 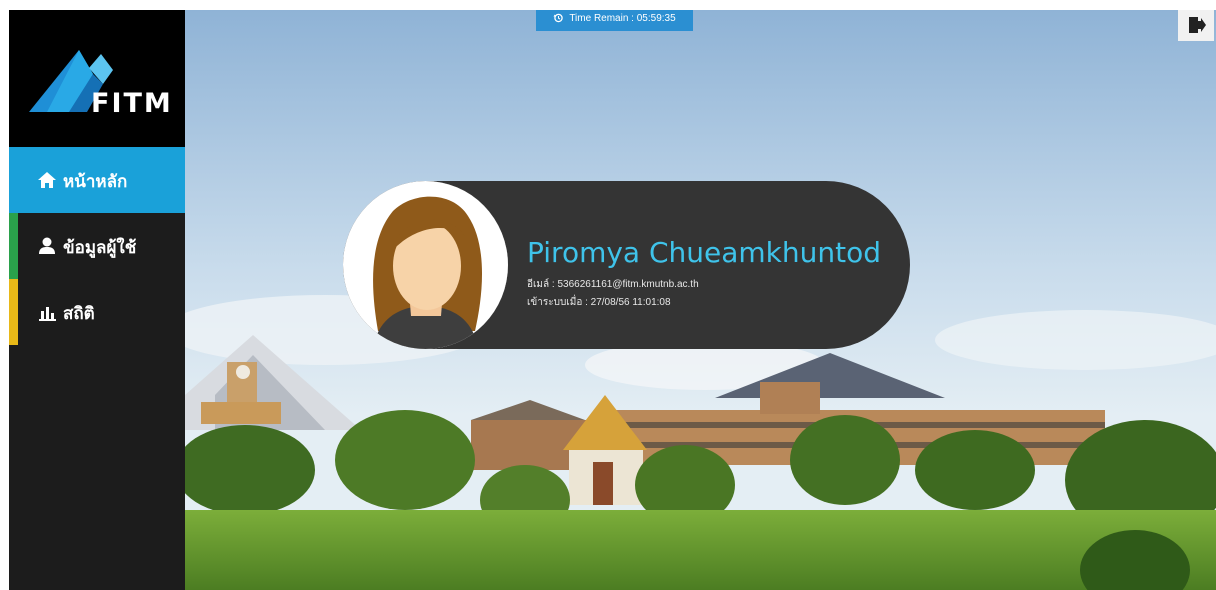 I want to click on user-name: Piromya Chueamkhuntod, so click(x=704, y=252).